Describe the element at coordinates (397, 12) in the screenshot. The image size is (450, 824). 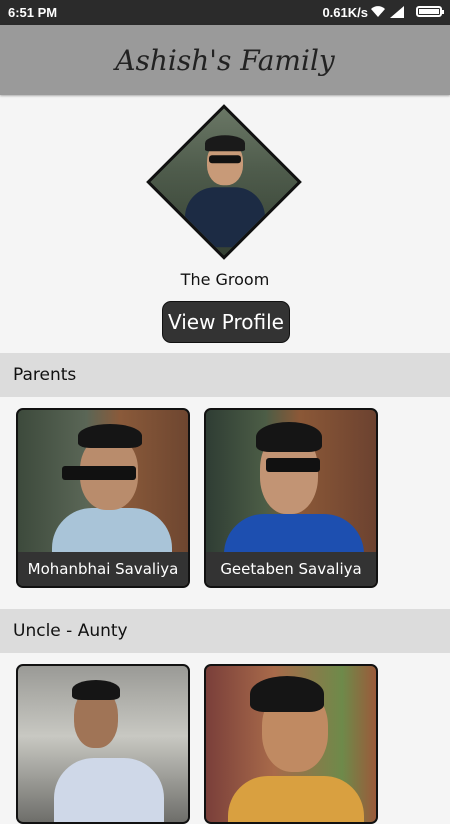
I see `signal-icon` at that location.